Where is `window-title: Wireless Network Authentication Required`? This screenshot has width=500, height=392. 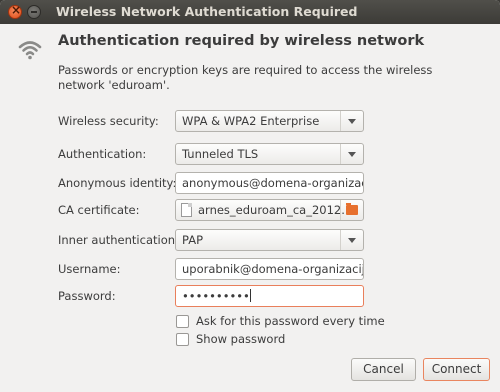 window-title: Wireless Network Authentication Required is located at coordinates (207, 11).